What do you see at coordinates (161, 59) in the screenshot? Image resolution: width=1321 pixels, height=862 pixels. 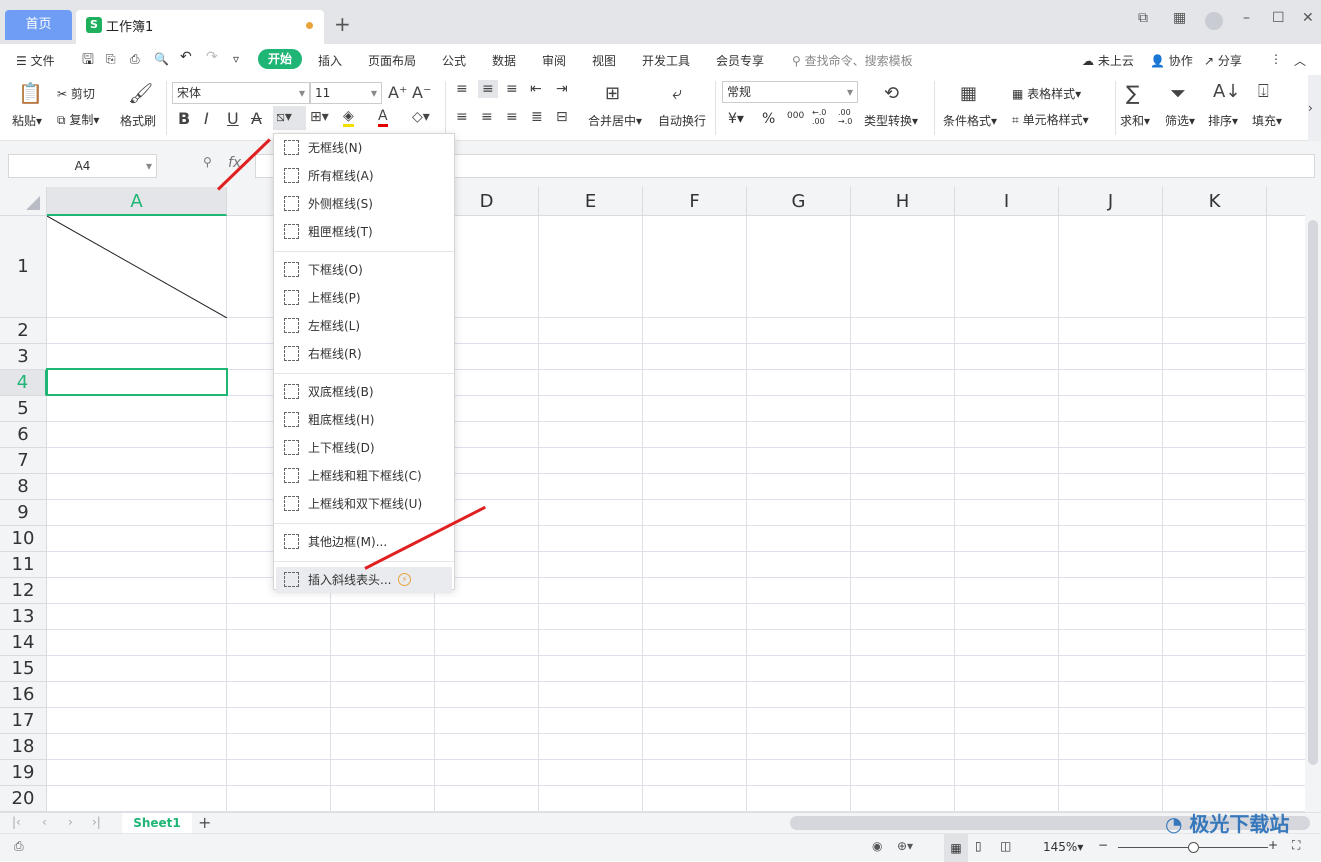 I see `print-preview-icon: 🔍` at bounding box center [161, 59].